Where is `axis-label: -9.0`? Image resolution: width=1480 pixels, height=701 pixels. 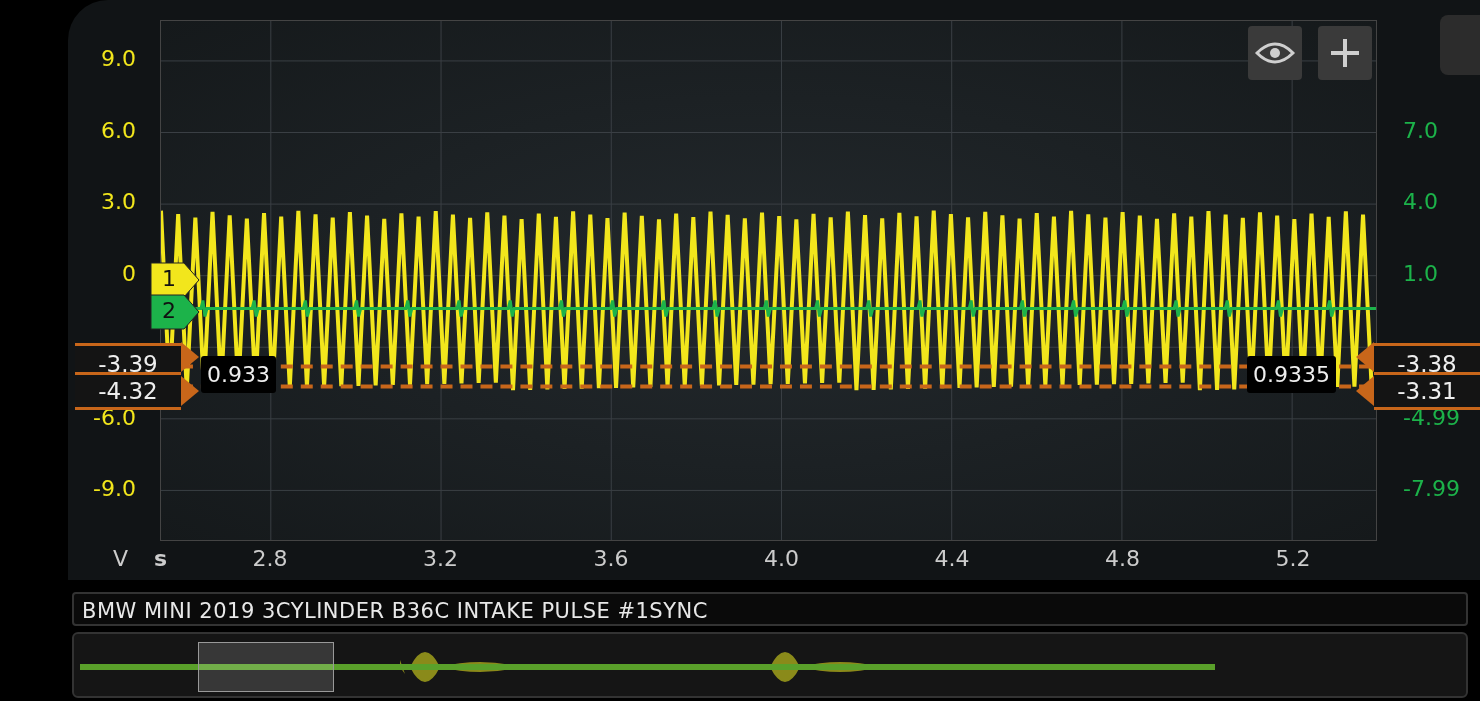
axis-label: -9.0 is located at coordinates (114, 489).